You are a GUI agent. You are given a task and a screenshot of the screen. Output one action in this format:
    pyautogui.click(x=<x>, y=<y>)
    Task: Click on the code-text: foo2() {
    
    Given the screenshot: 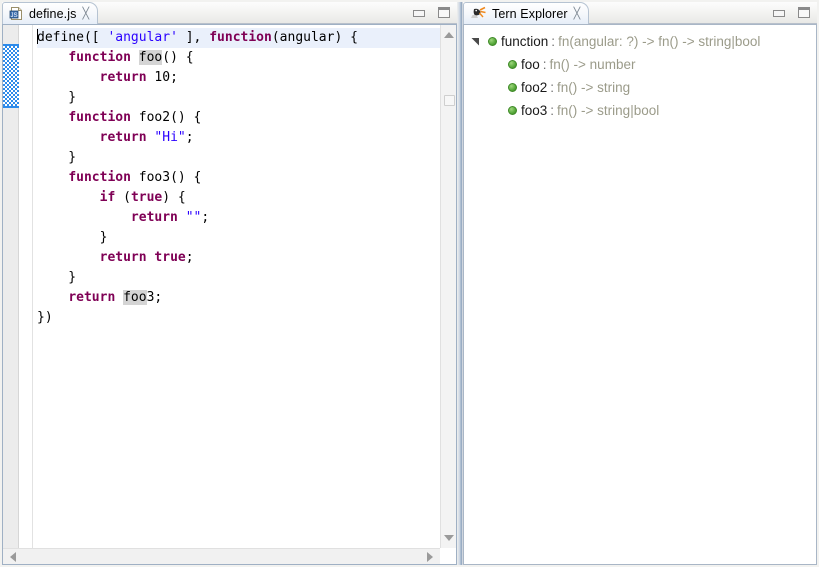 What is the action you would take?
    pyautogui.click(x=166, y=117)
    